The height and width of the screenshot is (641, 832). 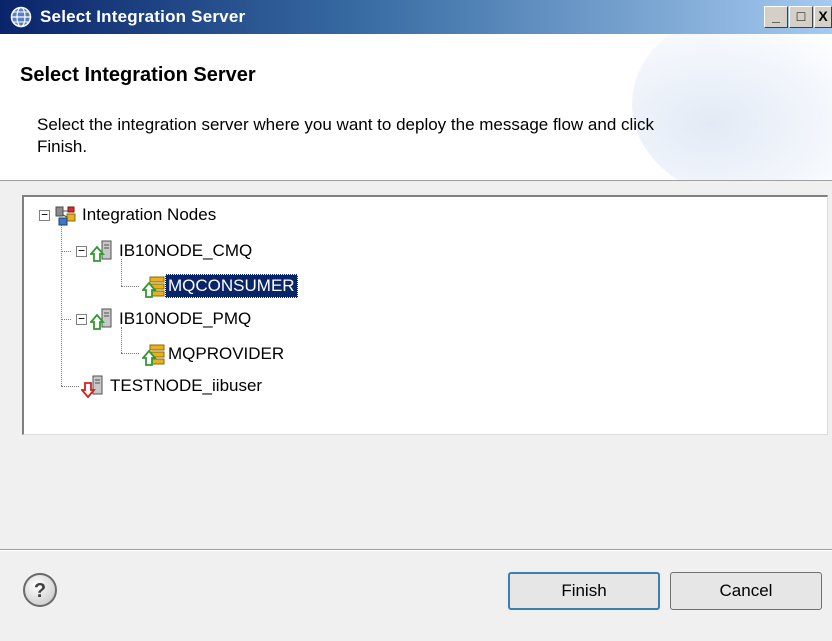 I want to click on integration-nodes-icon, so click(x=65, y=216).